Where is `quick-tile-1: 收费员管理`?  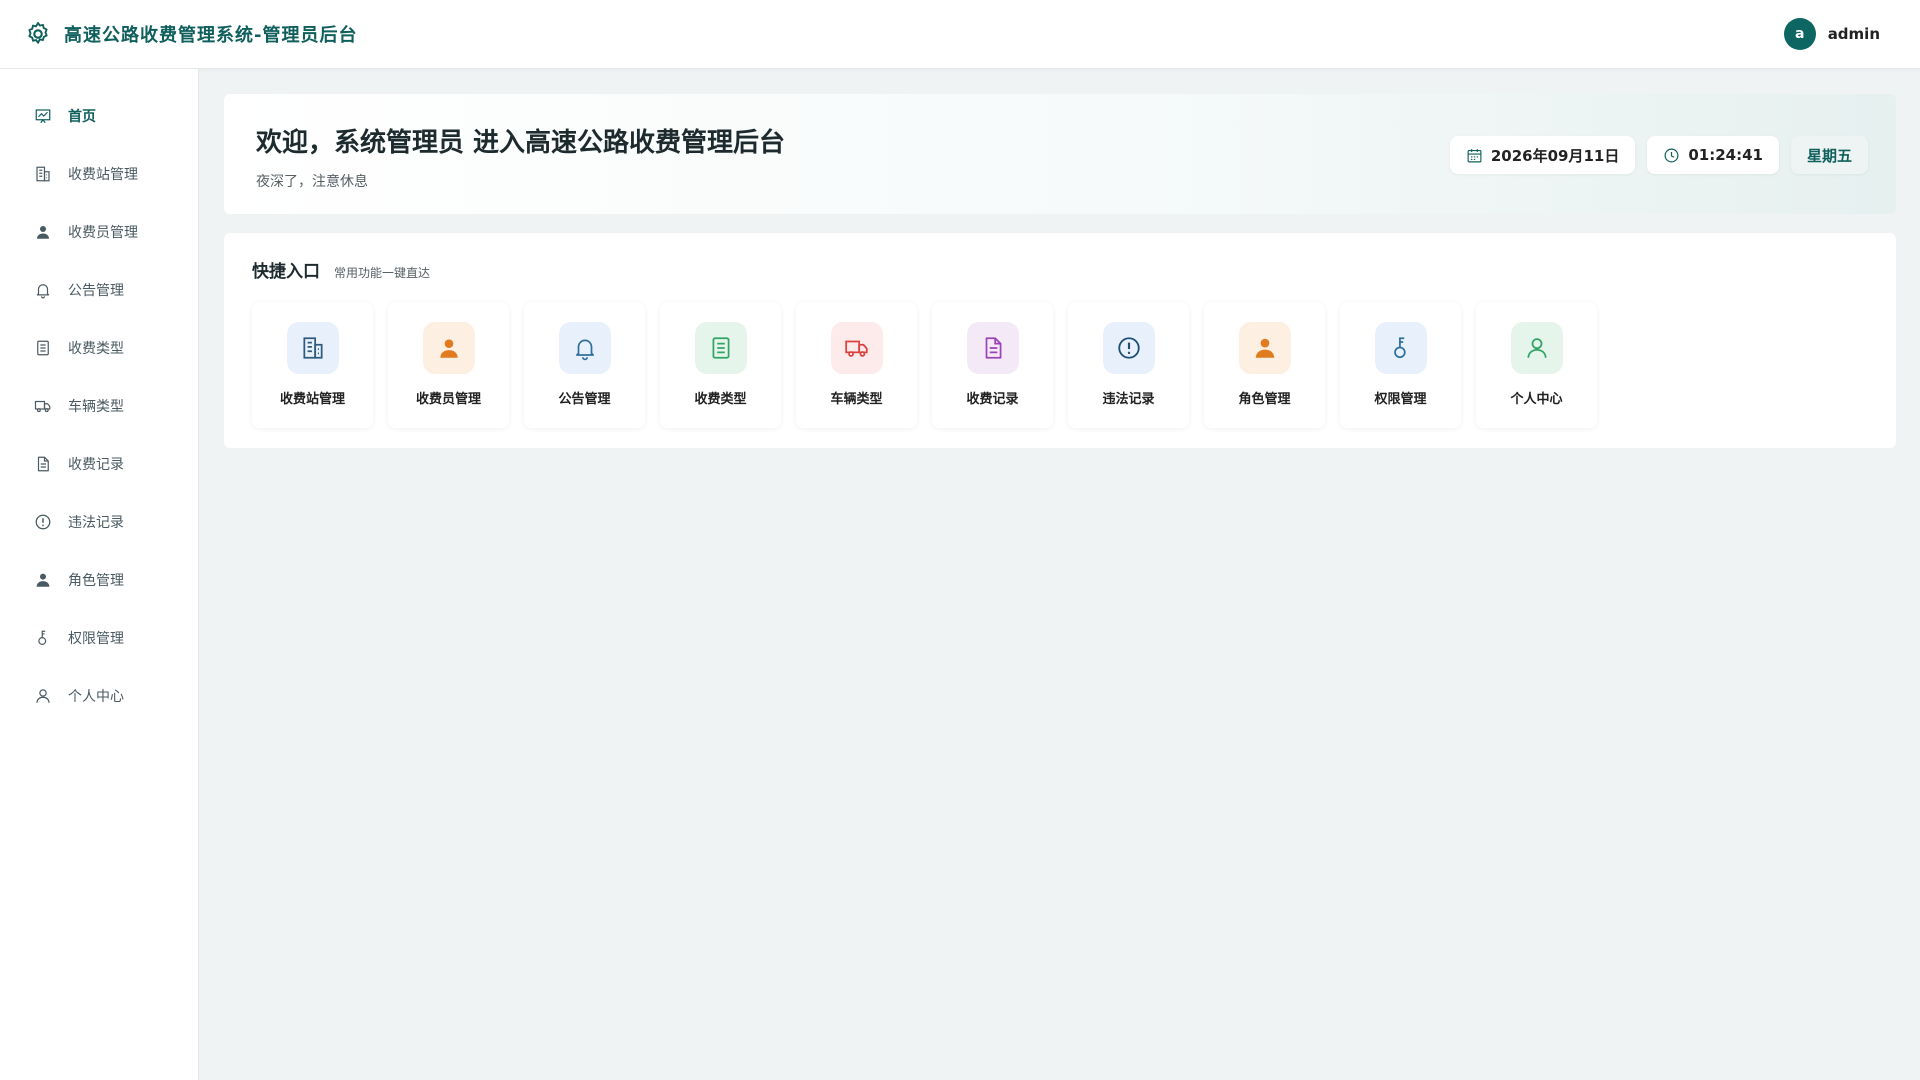 quick-tile-1: 收费员管理 is located at coordinates (448, 365).